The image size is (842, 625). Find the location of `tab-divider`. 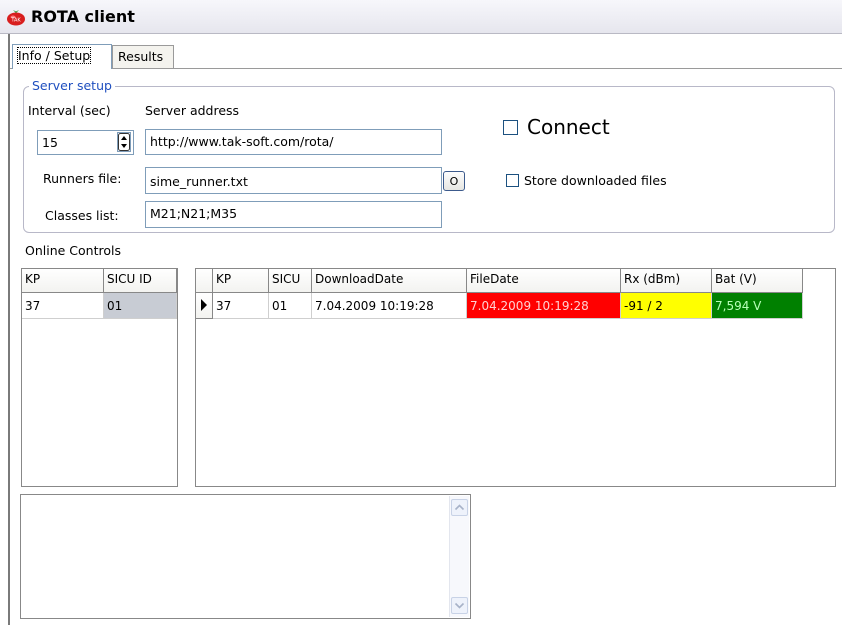

tab-divider is located at coordinates (426, 68).